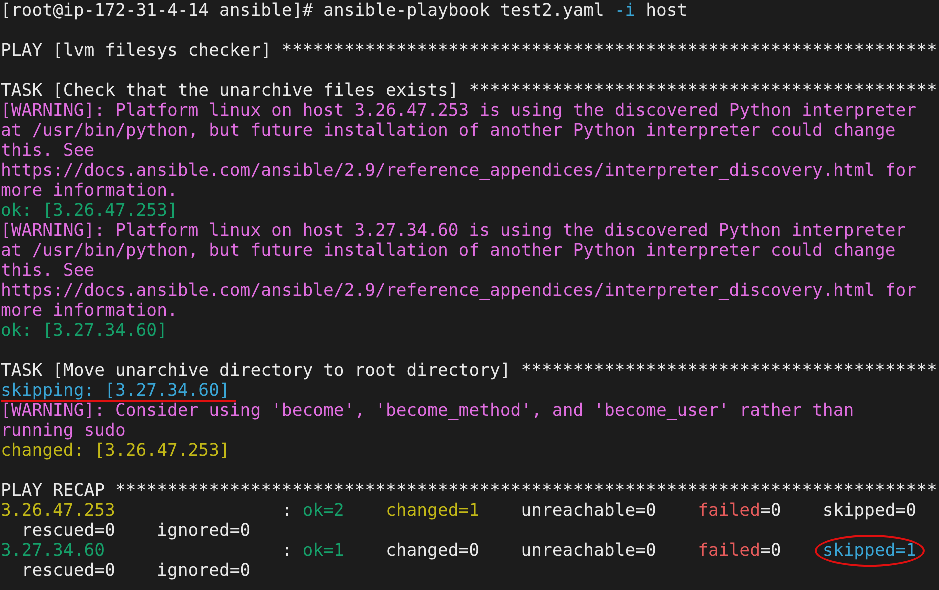  Describe the element at coordinates (427, 411) in the screenshot. I see `warning-line: [WARNING]: Consider using 'become', 'become_method', and 'become_user' rather than` at that location.